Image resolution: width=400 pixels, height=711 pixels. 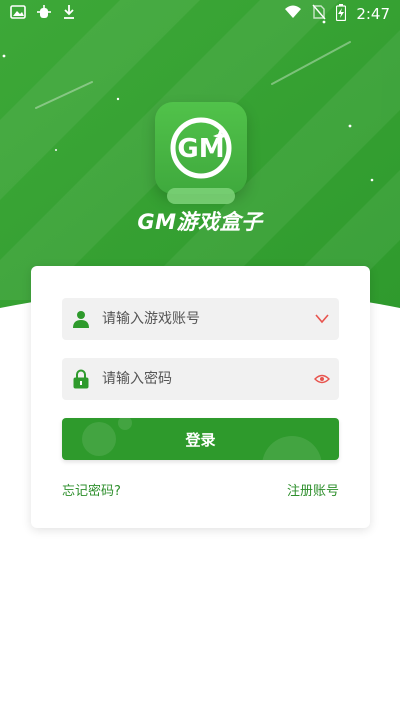 I want to click on register-link: 注册账号, so click(x=313, y=489).